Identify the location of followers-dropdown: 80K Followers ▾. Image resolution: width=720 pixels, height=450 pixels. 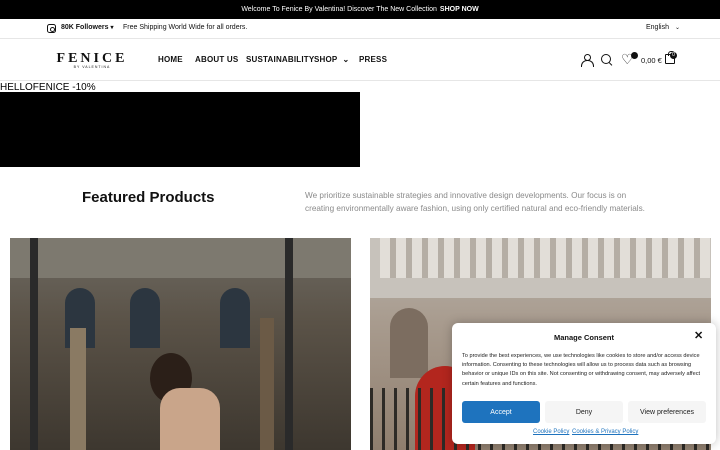
(87, 27).